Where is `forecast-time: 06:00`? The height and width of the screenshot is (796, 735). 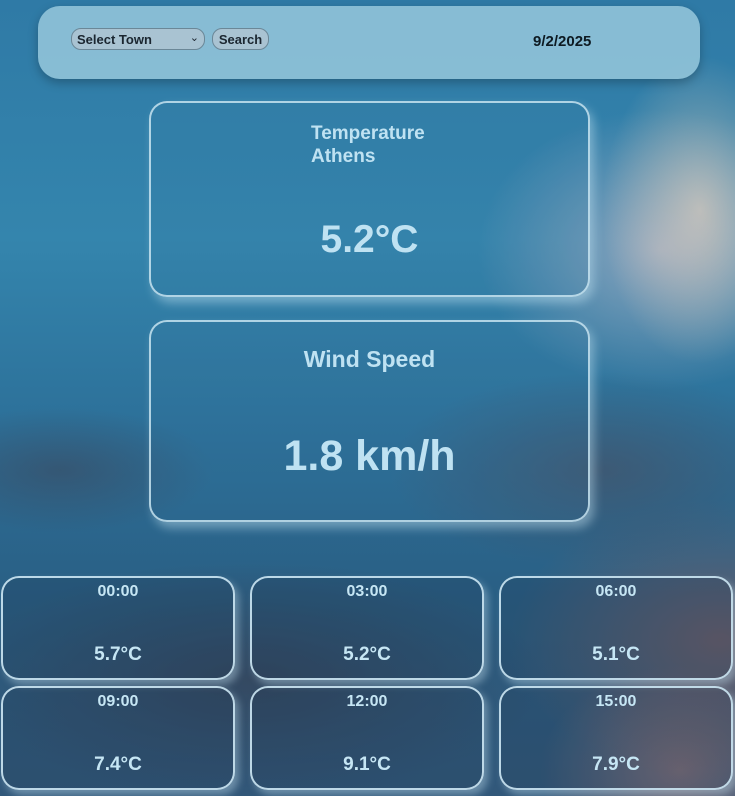
forecast-time: 06:00 is located at coordinates (616, 591).